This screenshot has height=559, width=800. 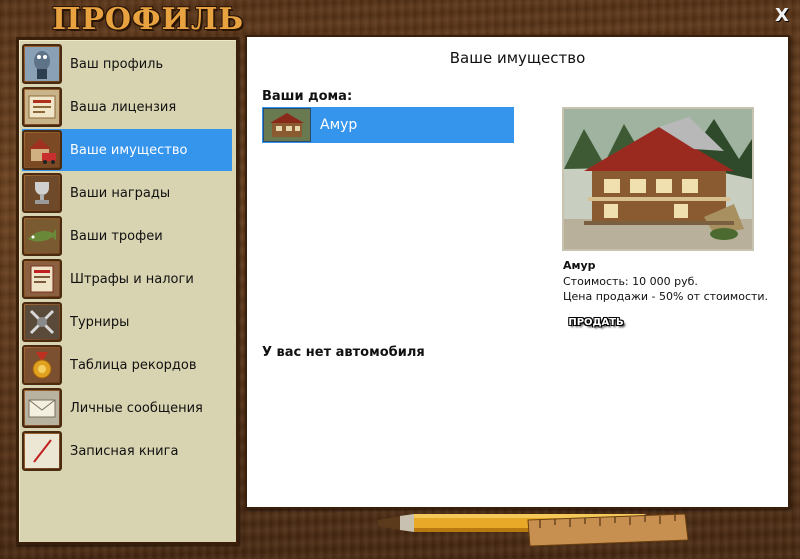 I want to click on house-cost: Стоимость: 10 000 руб., so click(x=630, y=281).